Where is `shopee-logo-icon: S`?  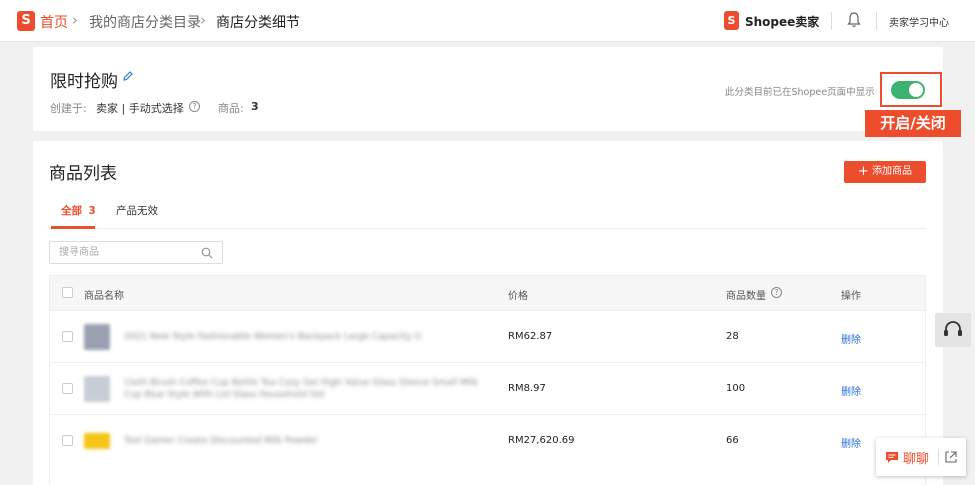
shopee-logo-icon: S is located at coordinates (26, 21).